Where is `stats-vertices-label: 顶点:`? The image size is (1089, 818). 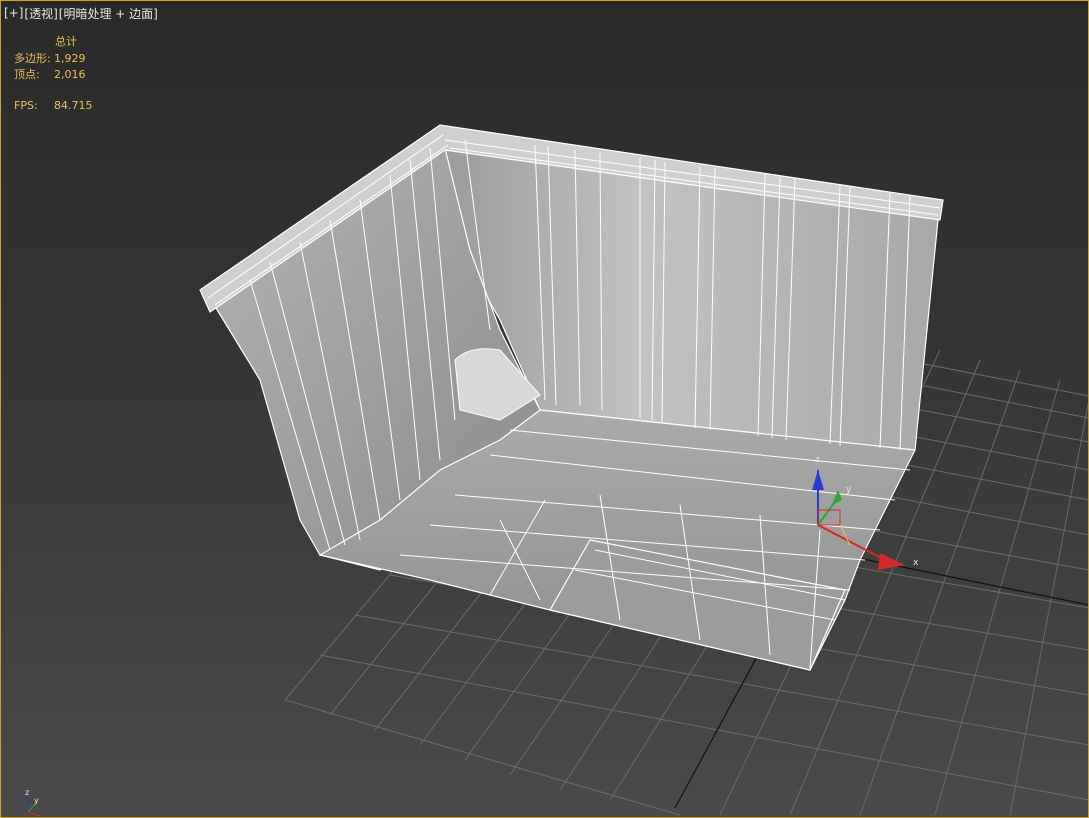
stats-vertices-label: 顶点: is located at coordinates (27, 74).